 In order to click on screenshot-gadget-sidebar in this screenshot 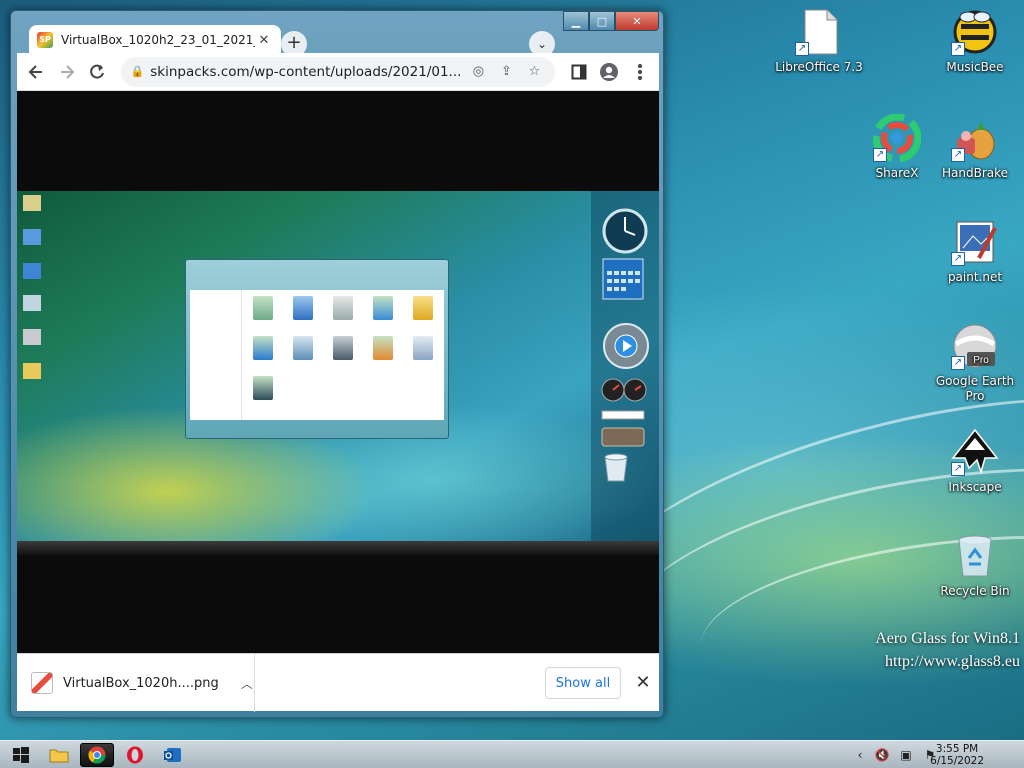, I will do `click(625, 366)`.